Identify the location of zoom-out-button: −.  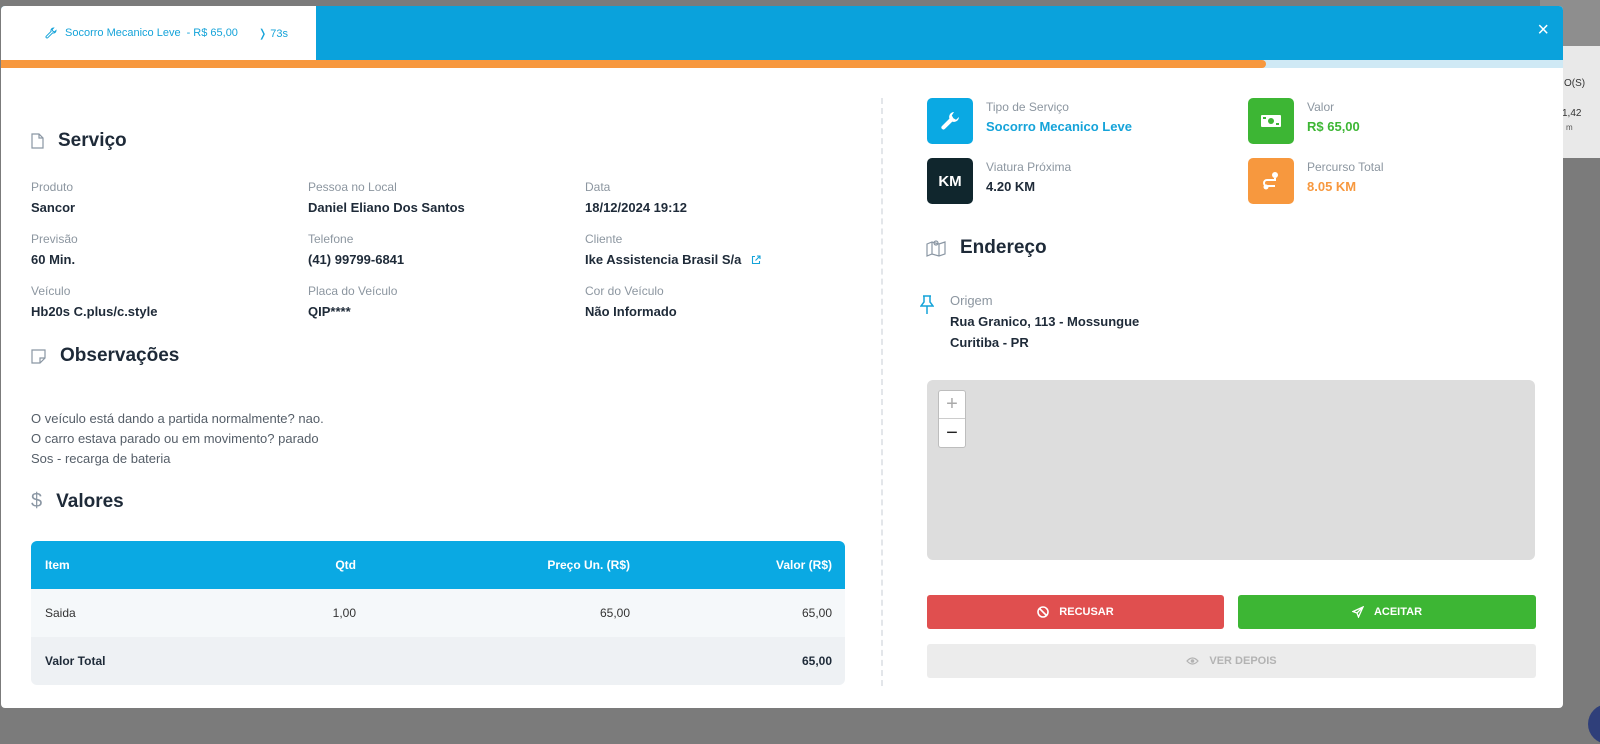
(952, 433).